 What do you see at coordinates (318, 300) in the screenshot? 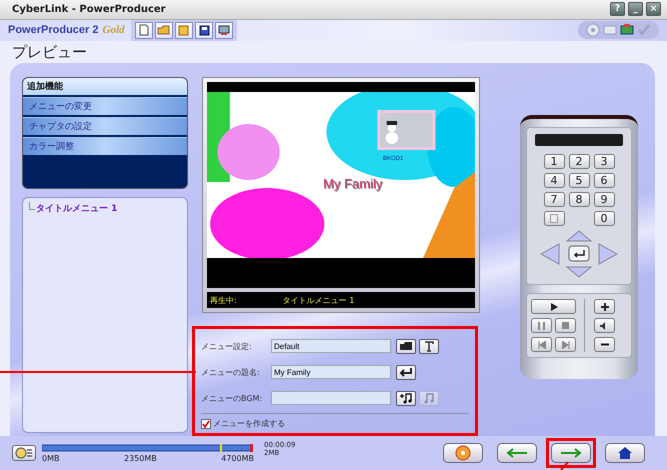
I see `status-value: タイトルメニュー 1` at bounding box center [318, 300].